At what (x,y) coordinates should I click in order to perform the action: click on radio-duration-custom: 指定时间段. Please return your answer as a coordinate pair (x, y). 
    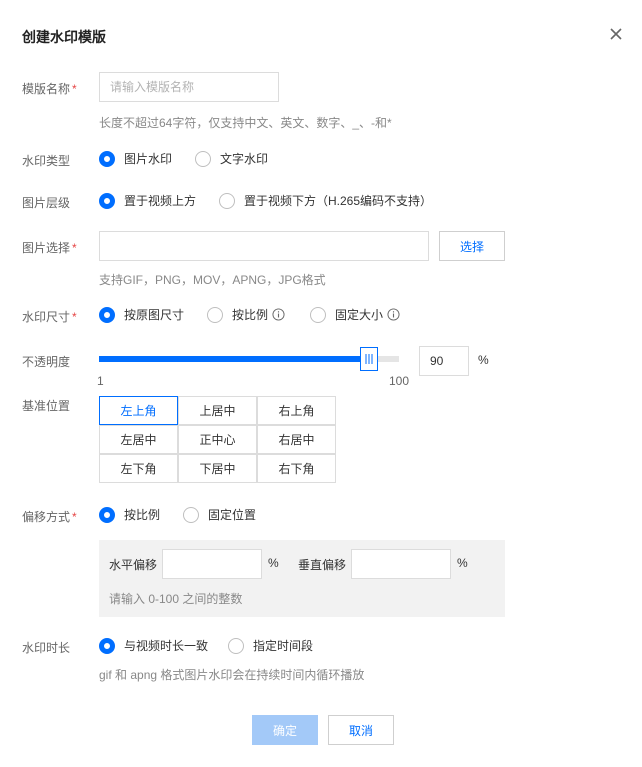
    Looking at the image, I should click on (270, 645).